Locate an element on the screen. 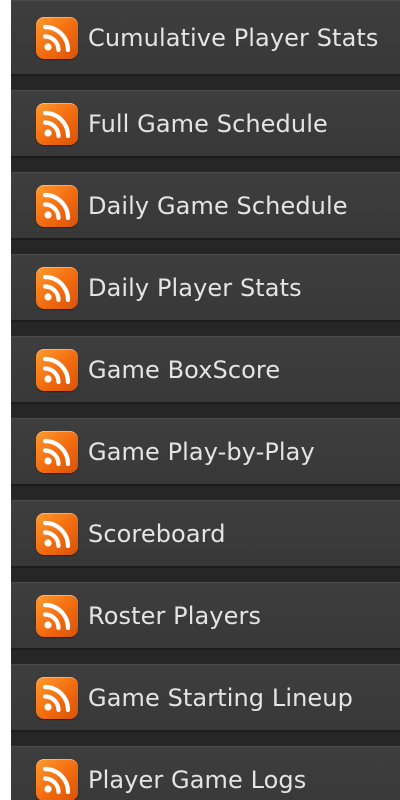  feed-item-scoreboard: Scoreboard is located at coordinates (205, 534).